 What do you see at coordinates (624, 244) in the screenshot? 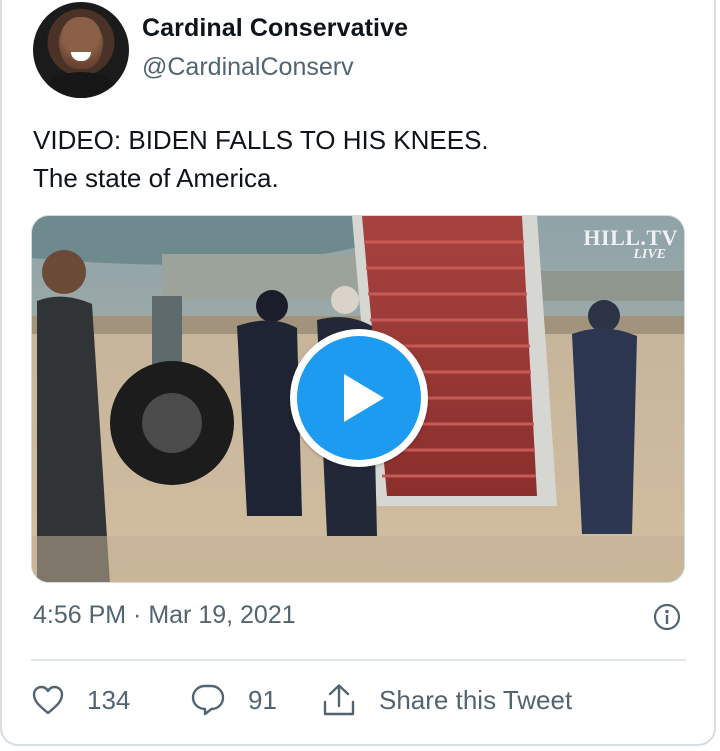
I see `video-watermark: HILL.TV LIVE` at bounding box center [624, 244].